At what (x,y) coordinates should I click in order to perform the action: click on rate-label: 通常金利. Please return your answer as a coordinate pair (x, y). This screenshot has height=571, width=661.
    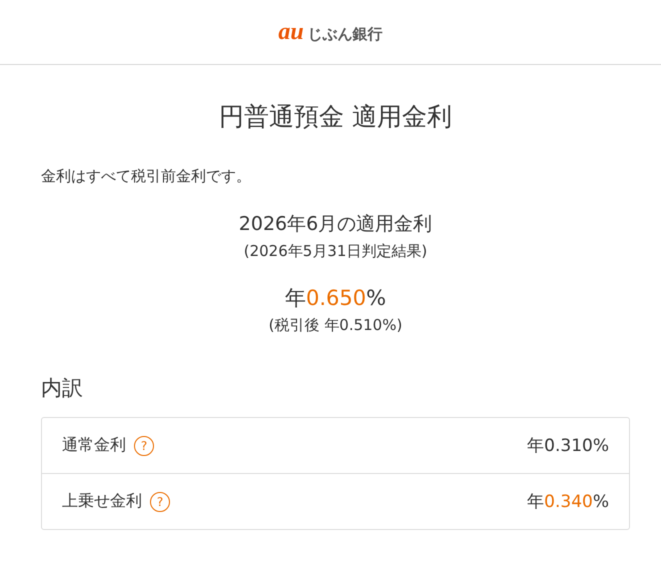
    Looking at the image, I should click on (94, 445).